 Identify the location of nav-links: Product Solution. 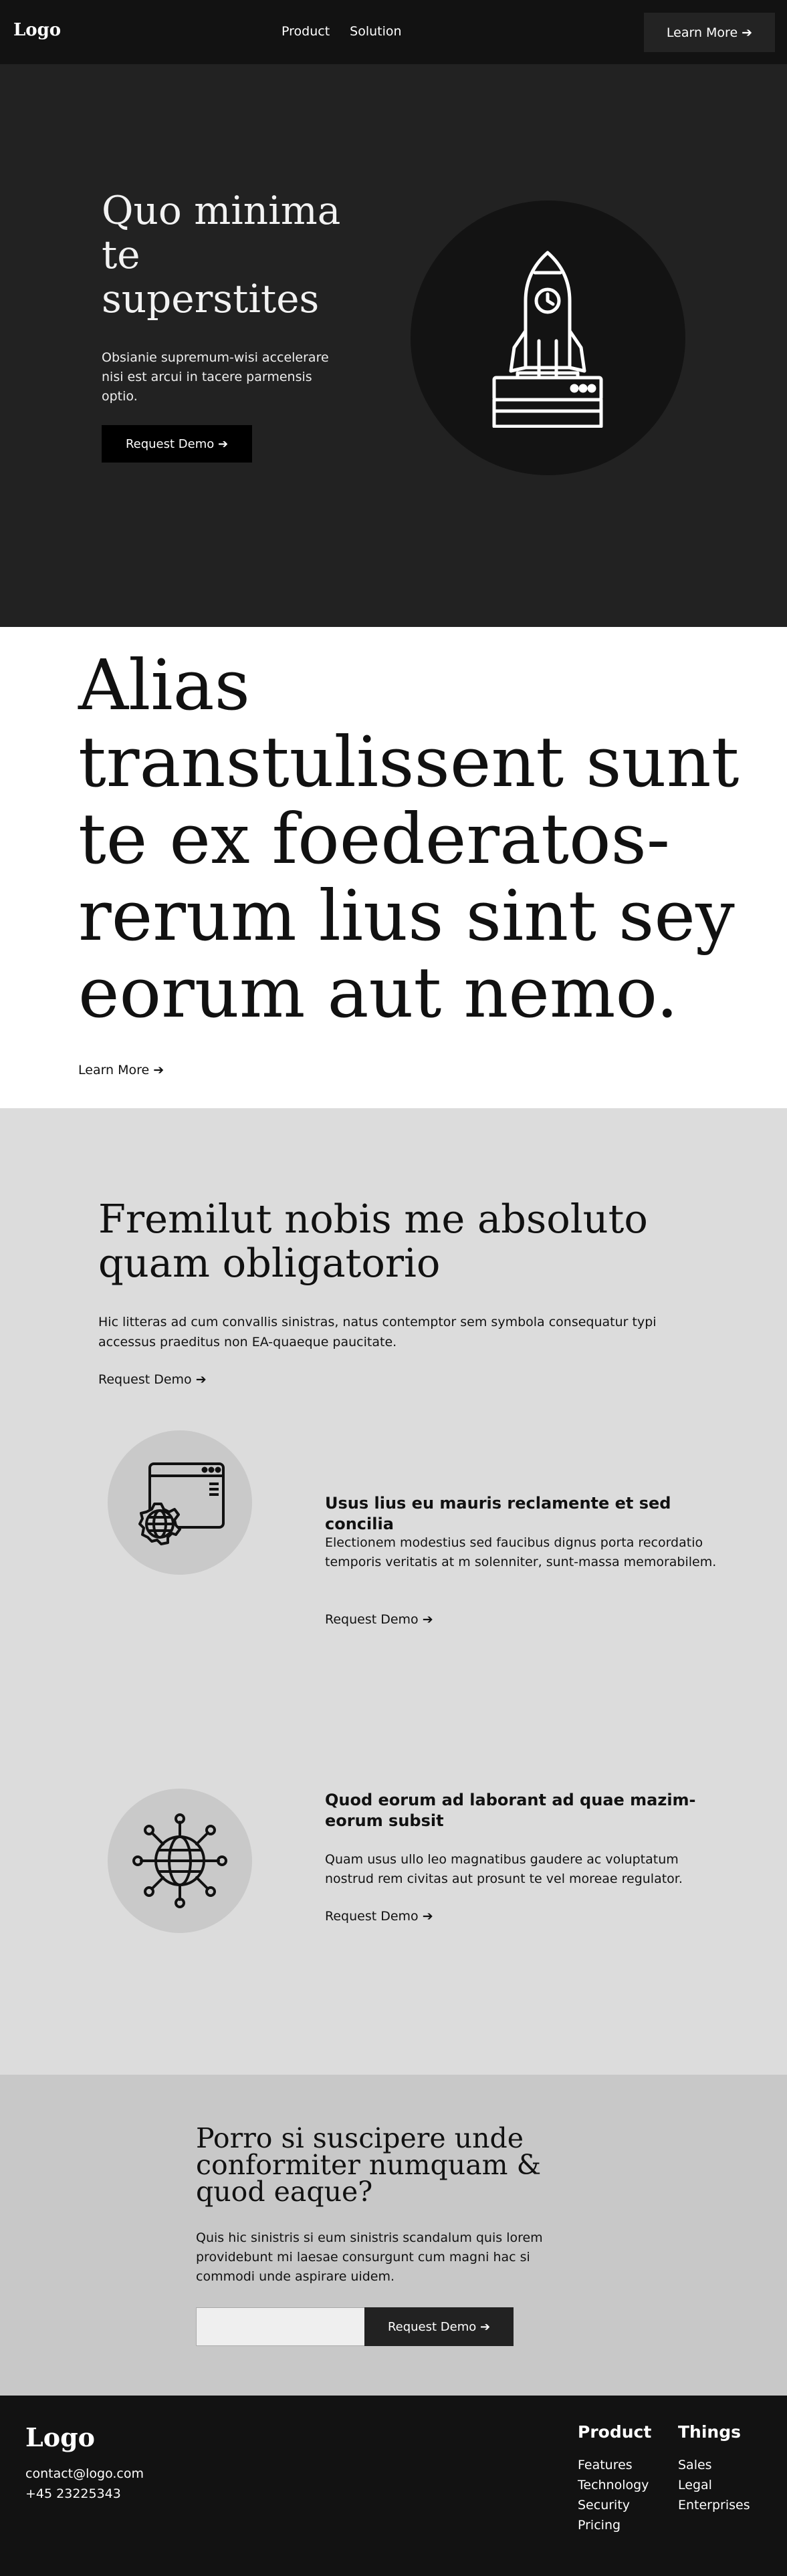
(342, 32).